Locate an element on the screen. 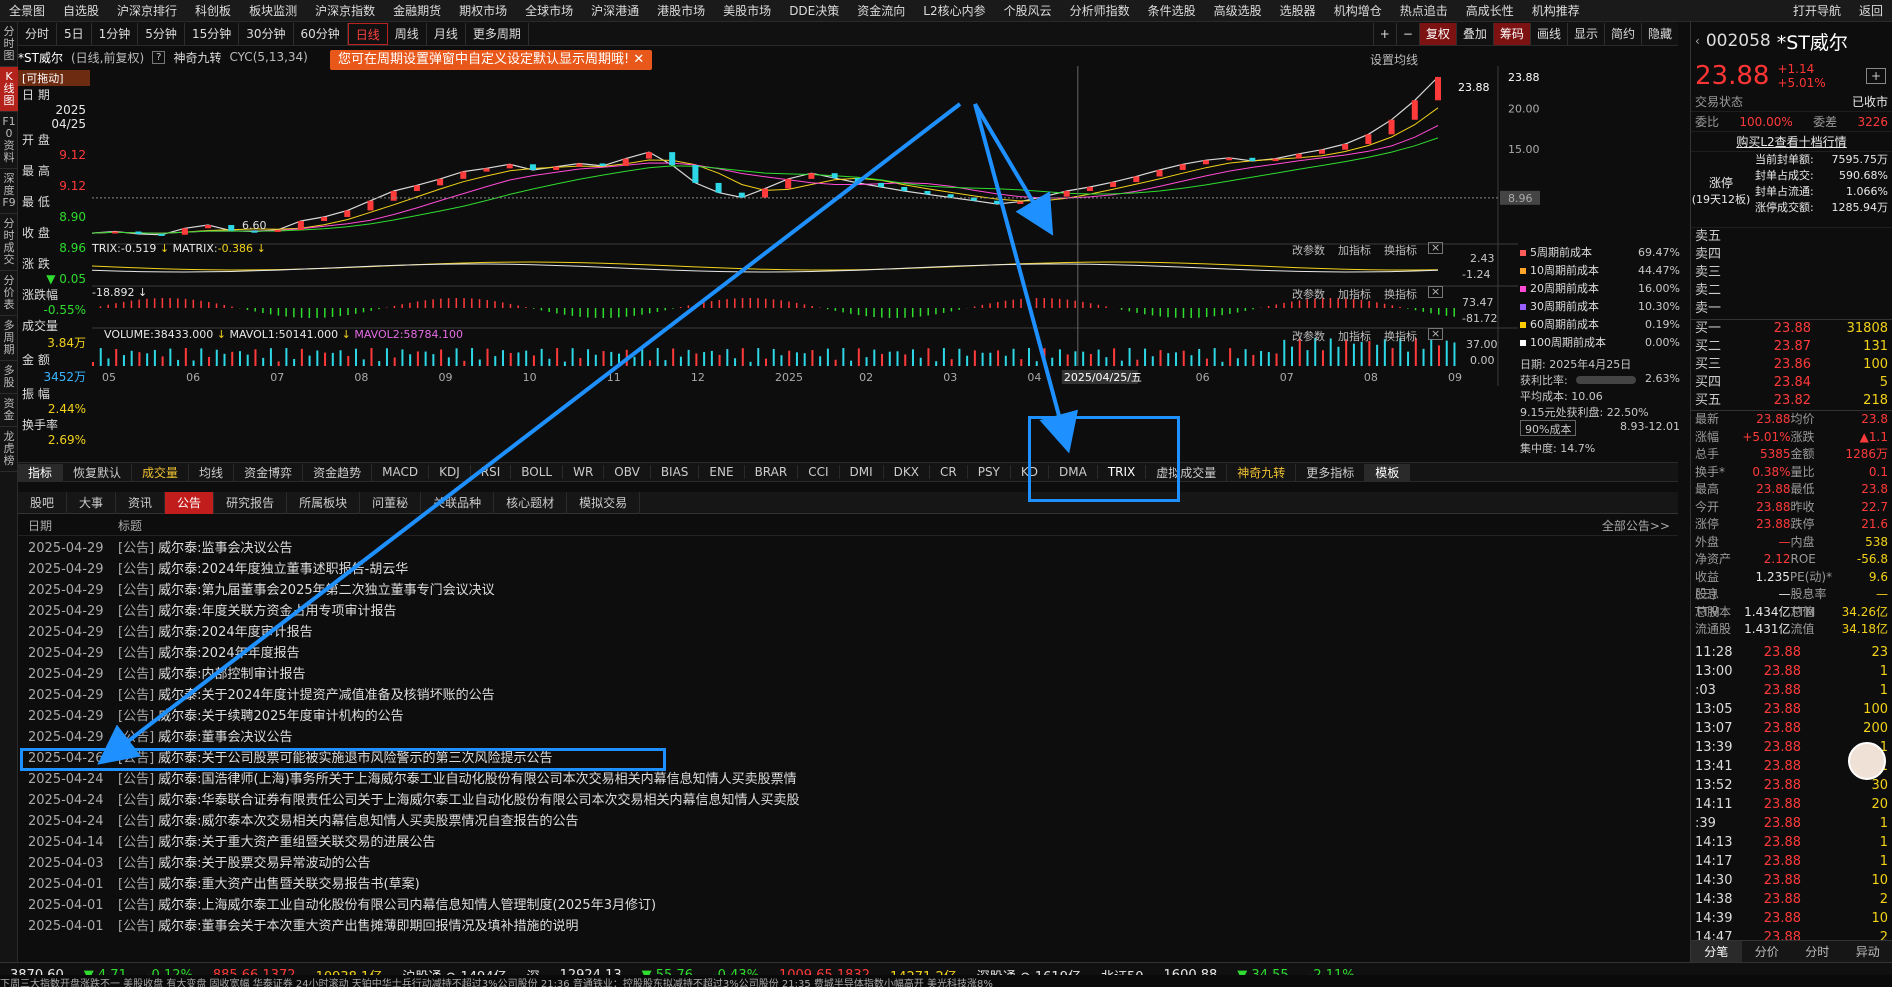  news-title: 威尔泰:内部控制审计报告 is located at coordinates (231, 674).